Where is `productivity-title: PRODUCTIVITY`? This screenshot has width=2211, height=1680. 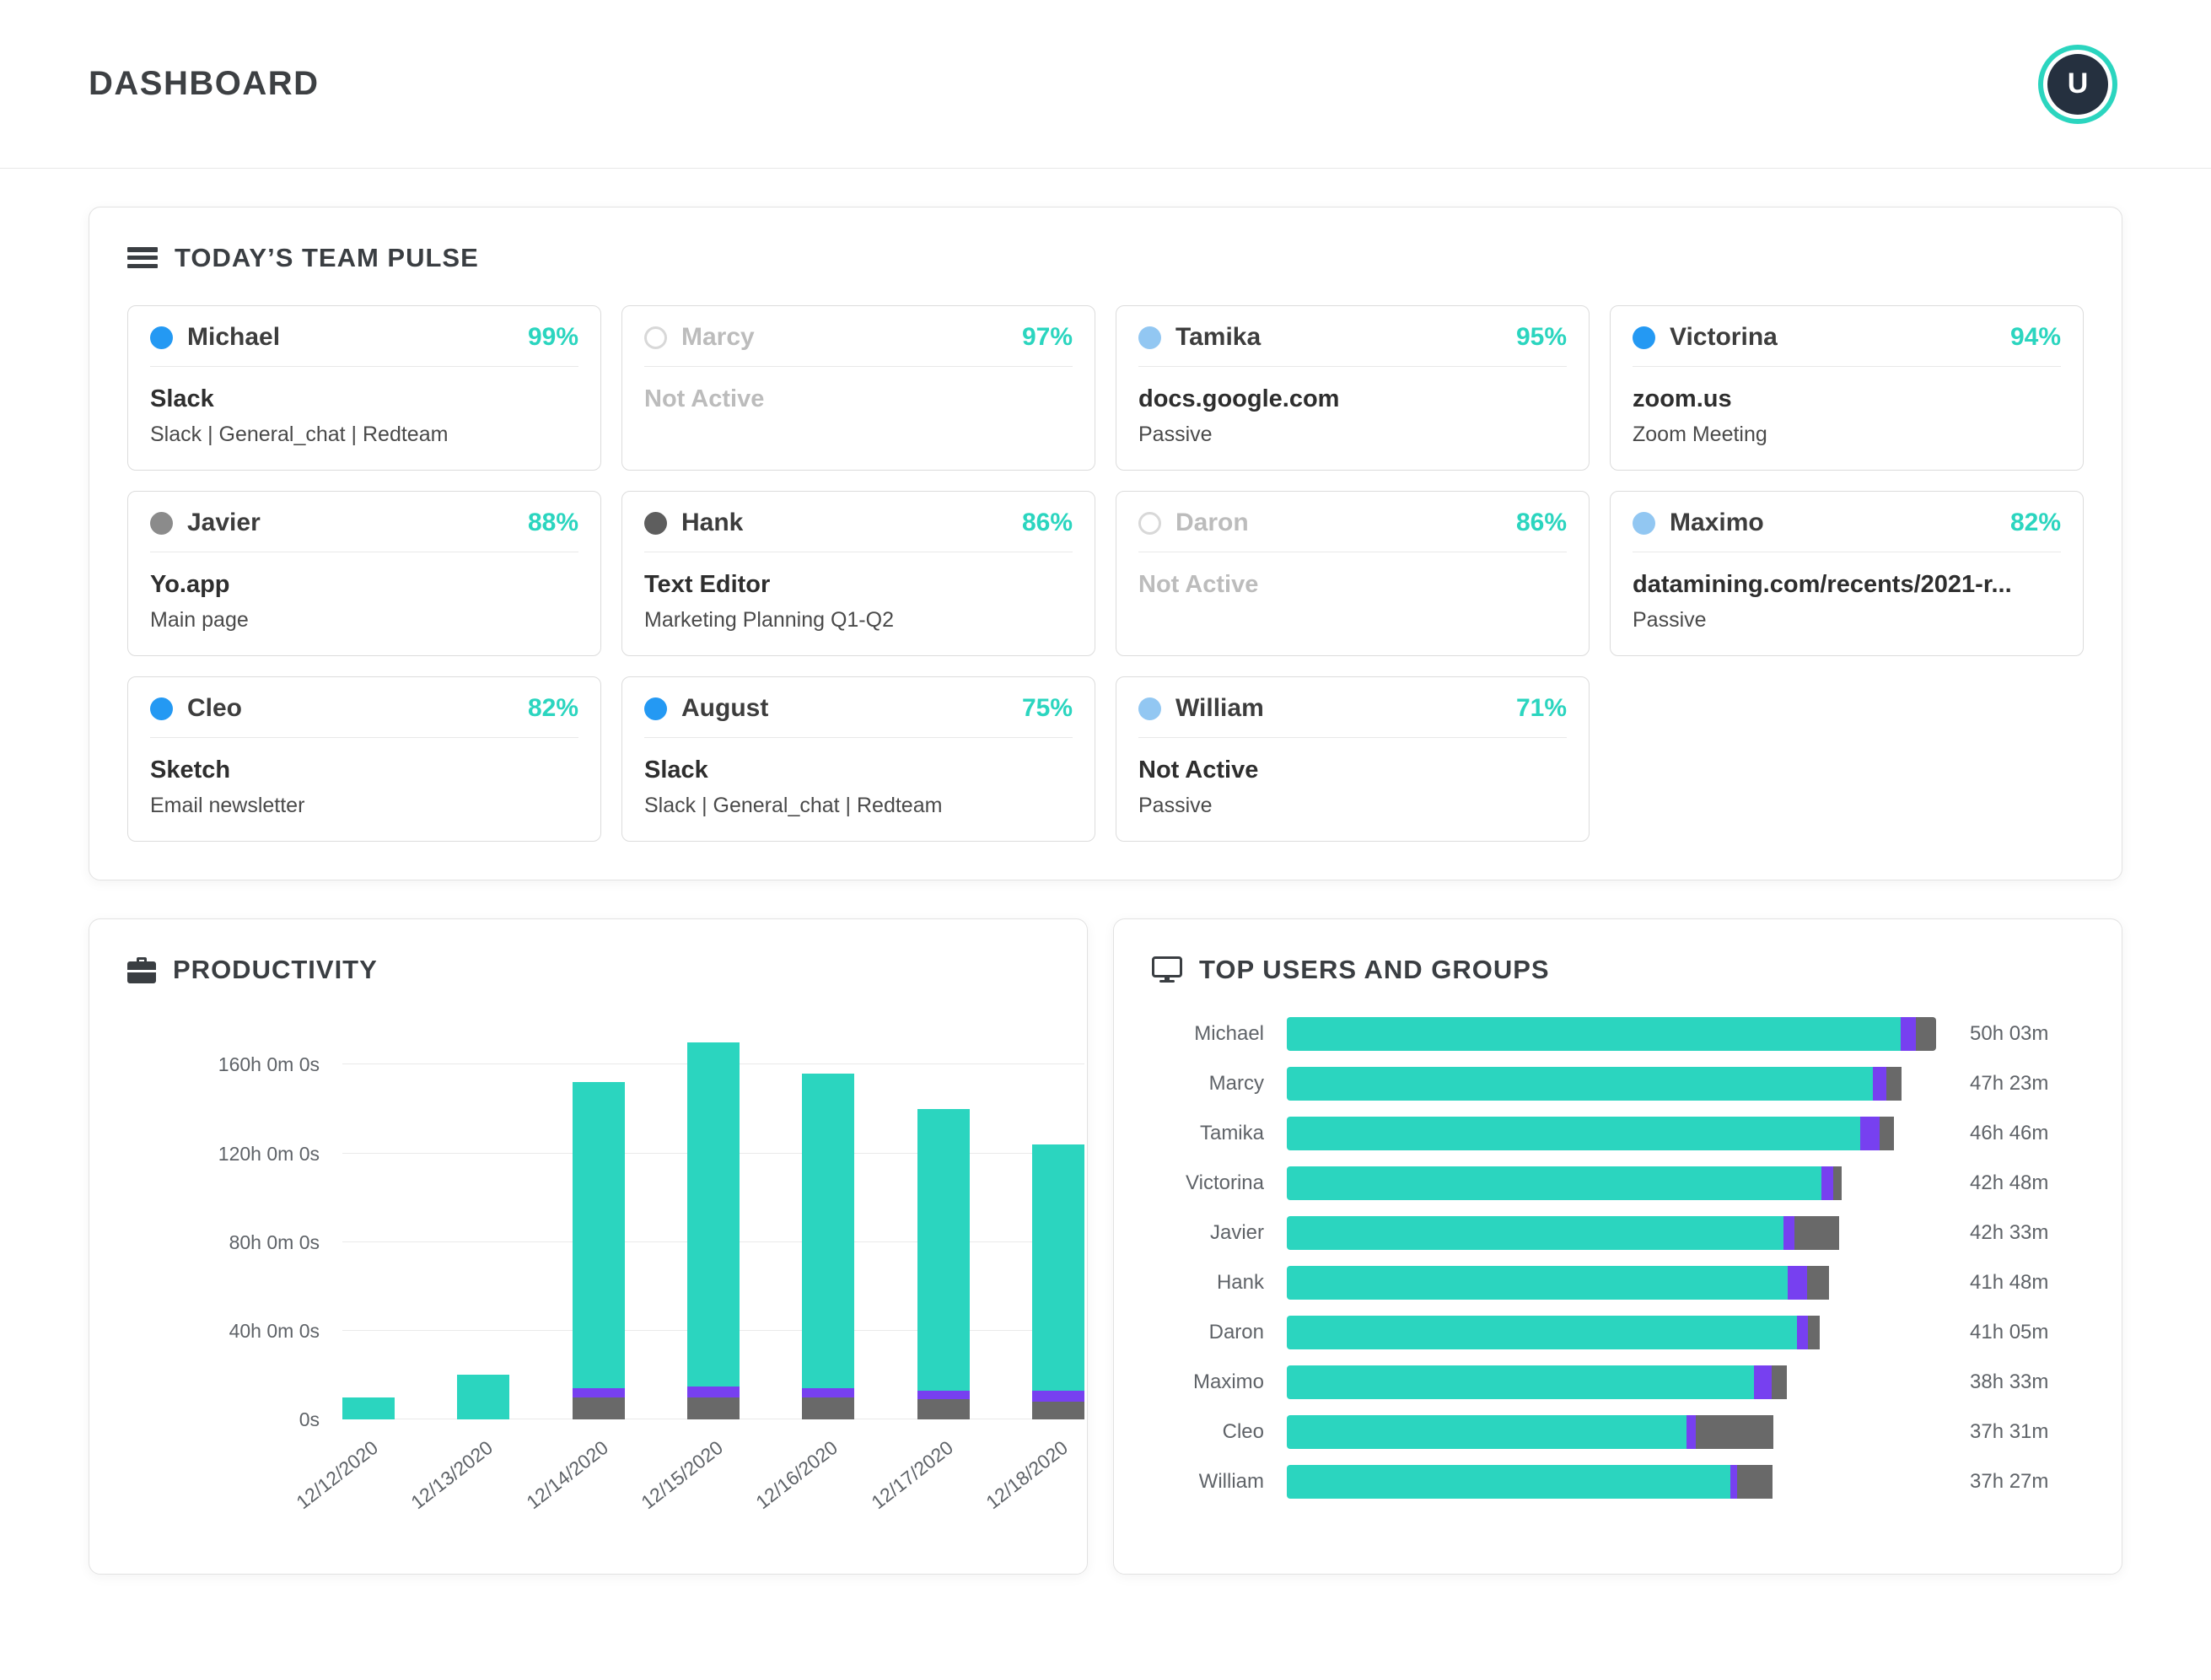
productivity-title: PRODUCTIVITY is located at coordinates (275, 969).